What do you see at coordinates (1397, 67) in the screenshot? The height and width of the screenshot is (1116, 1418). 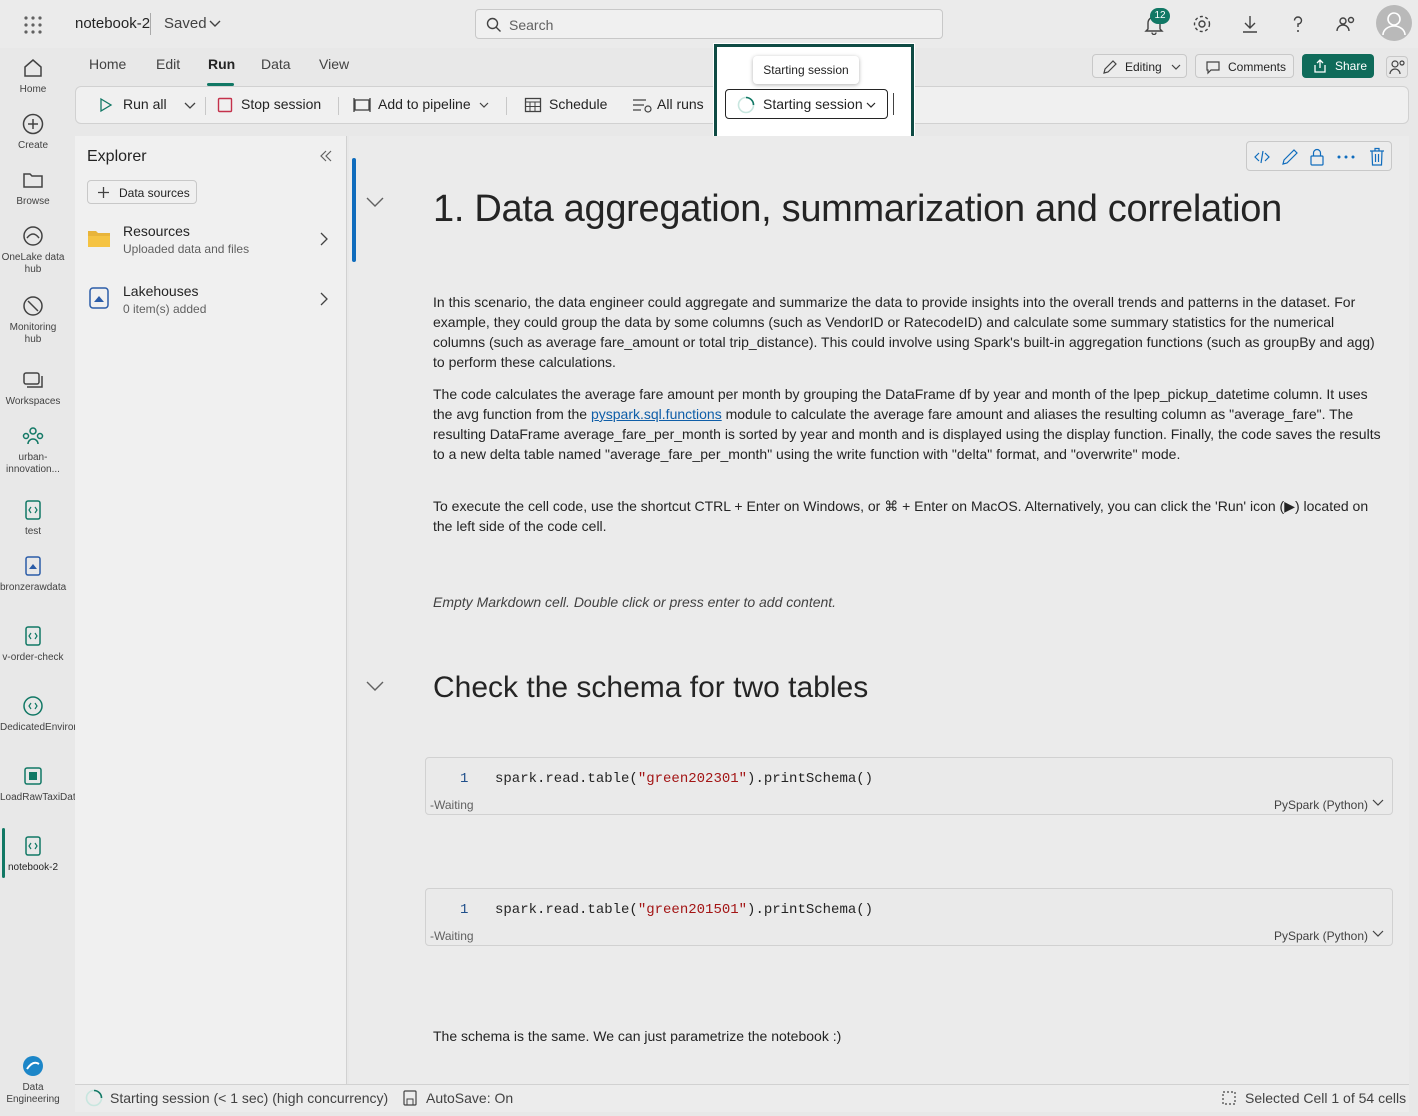 I see `collaborators-icon` at bounding box center [1397, 67].